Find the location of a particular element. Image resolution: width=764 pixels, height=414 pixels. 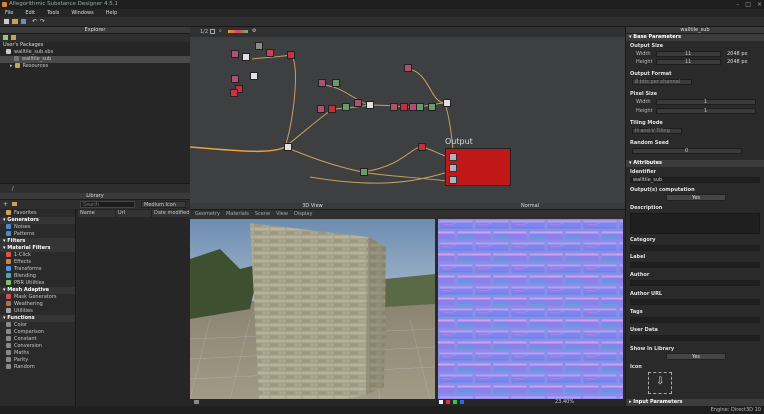

library-item: Noises is located at coordinates (37, 227).